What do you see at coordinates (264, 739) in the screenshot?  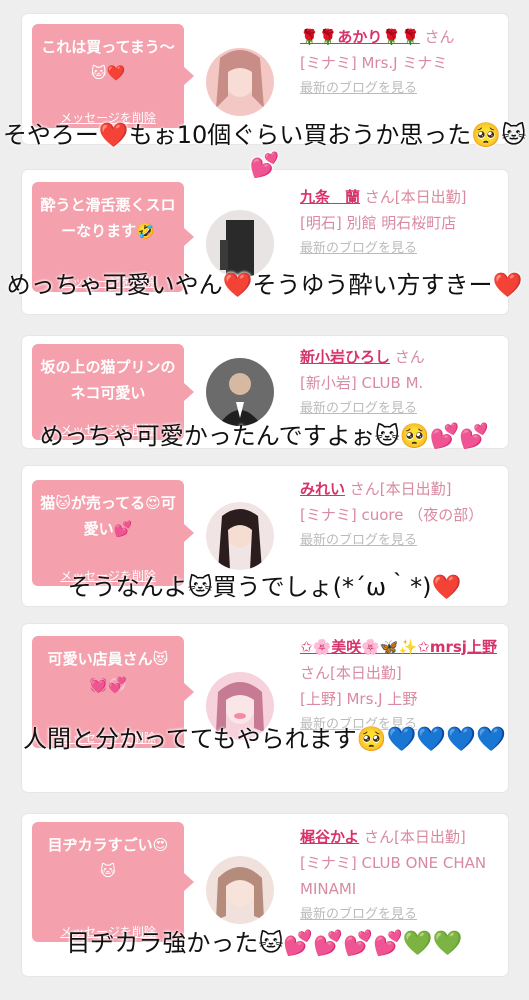 I see `overlay-caption: 人間と分かっててもやられます🥺💙💙💙💙` at bounding box center [264, 739].